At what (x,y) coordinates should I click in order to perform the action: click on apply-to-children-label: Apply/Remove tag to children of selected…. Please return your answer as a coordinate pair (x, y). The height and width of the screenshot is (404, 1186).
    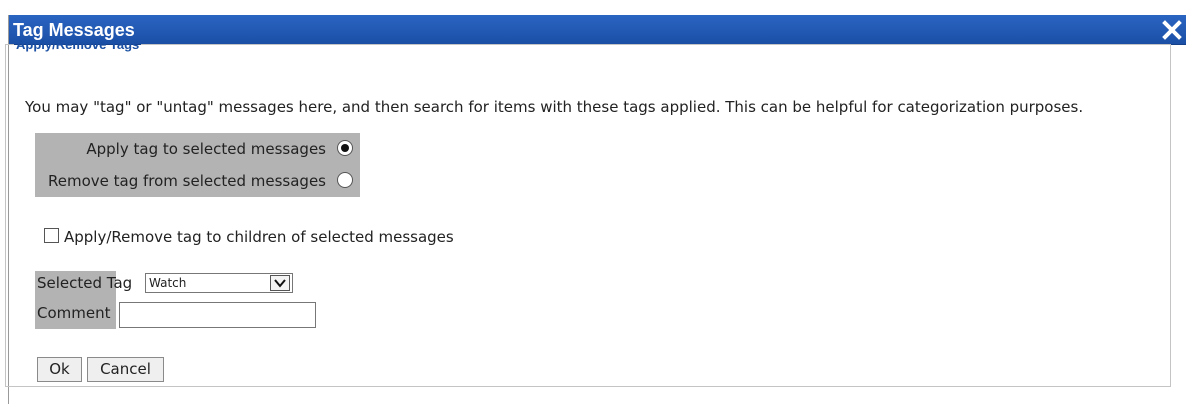
    Looking at the image, I should click on (259, 237).